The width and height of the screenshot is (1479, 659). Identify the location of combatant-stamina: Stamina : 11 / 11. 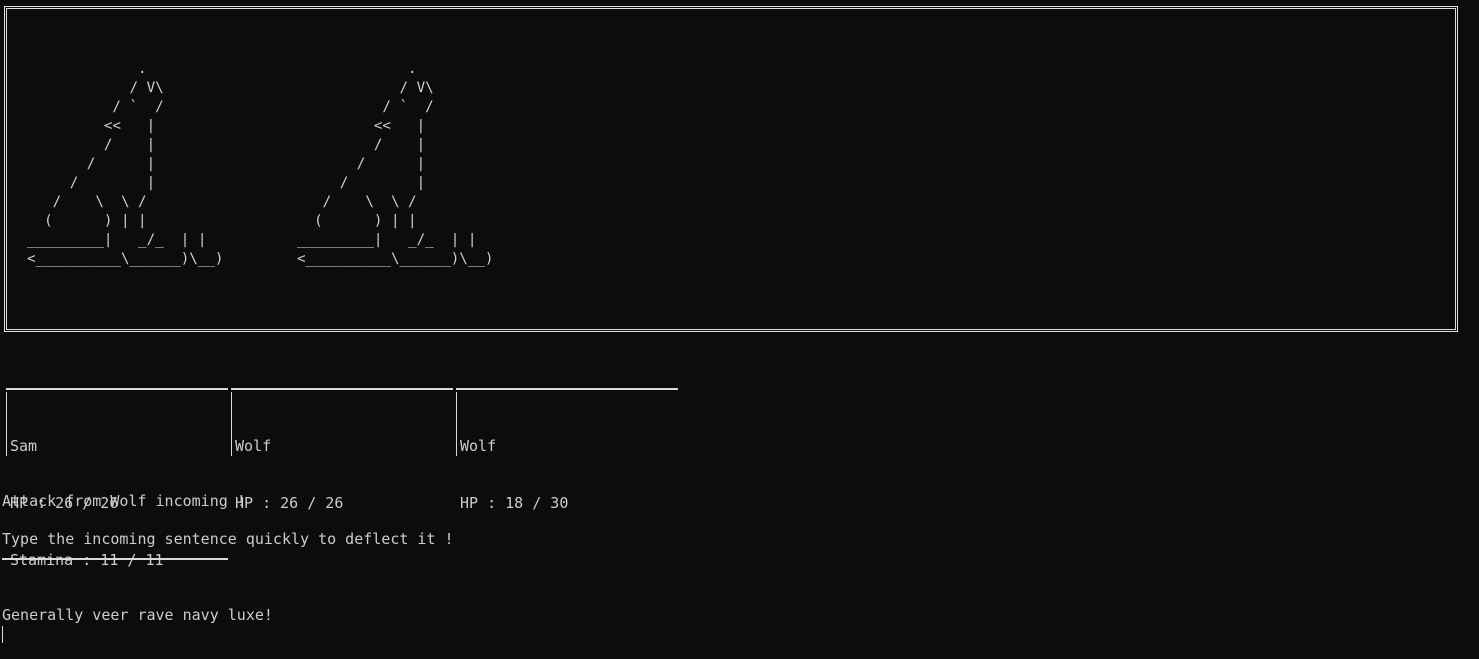
(87, 560).